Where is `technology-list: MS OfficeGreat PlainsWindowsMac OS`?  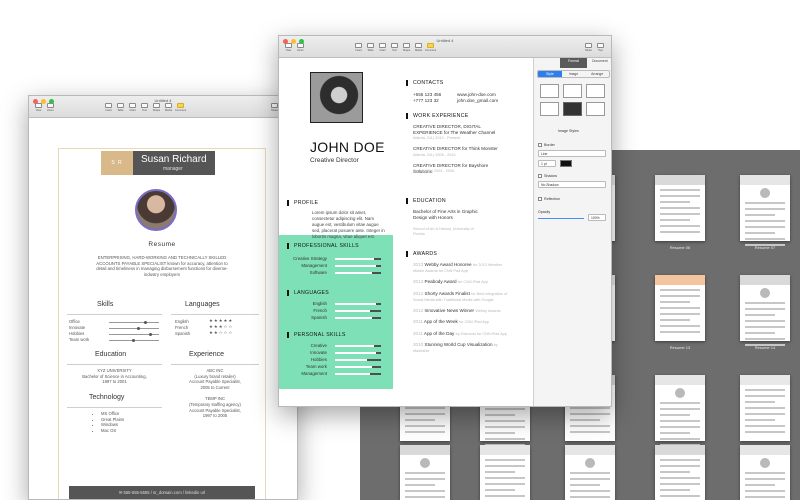
technology-list: MS OfficeGreat PlainsWindowsMac OS is located at coordinates (109, 422).